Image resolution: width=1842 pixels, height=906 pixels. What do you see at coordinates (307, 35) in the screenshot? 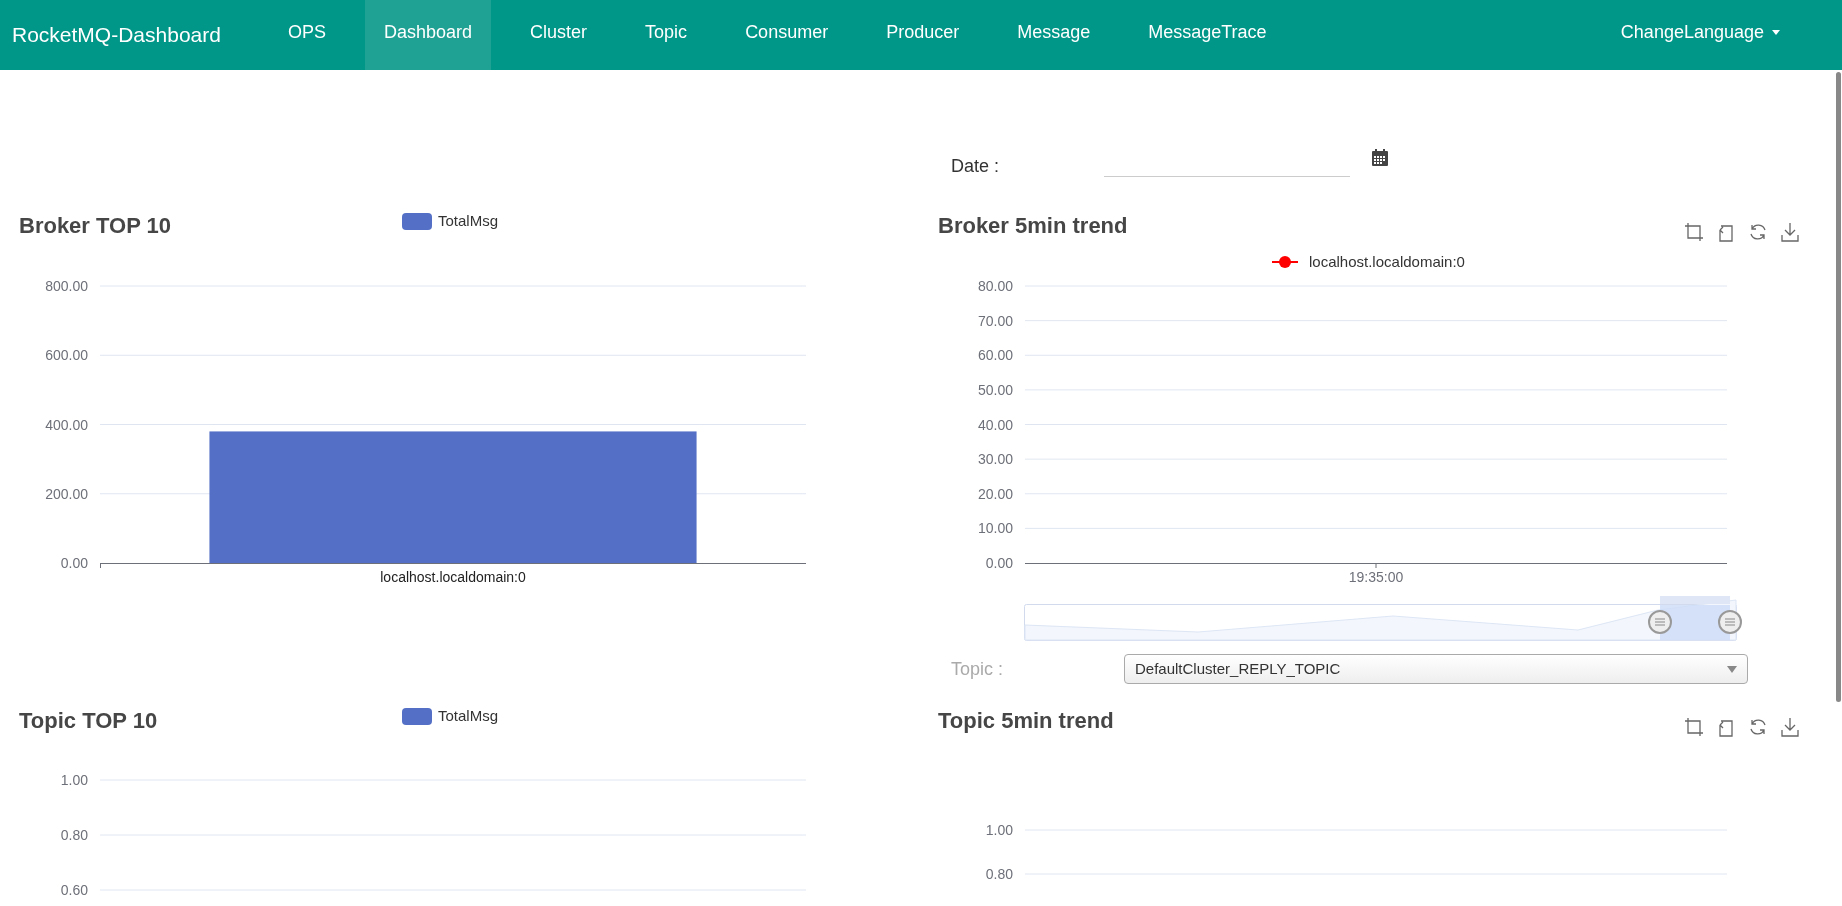
I see `nav-tab: OPS` at bounding box center [307, 35].